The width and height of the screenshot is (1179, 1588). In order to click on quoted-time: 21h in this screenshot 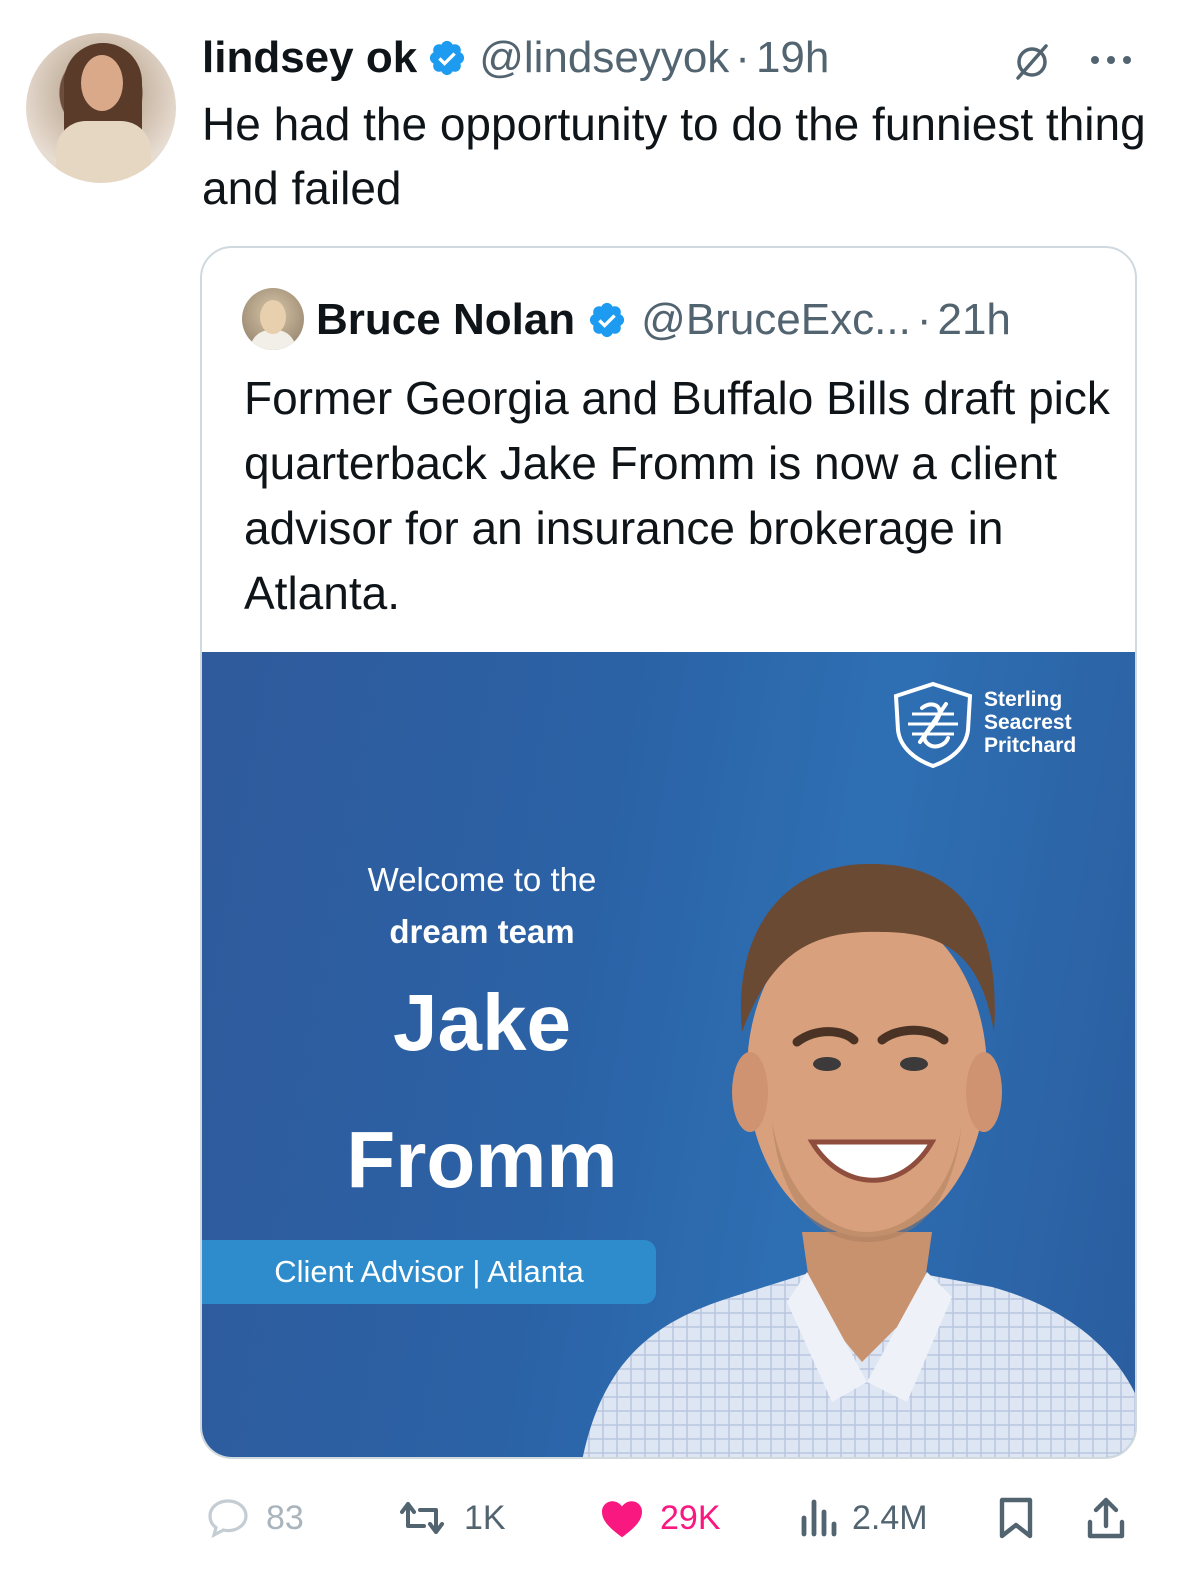, I will do `click(973, 320)`.